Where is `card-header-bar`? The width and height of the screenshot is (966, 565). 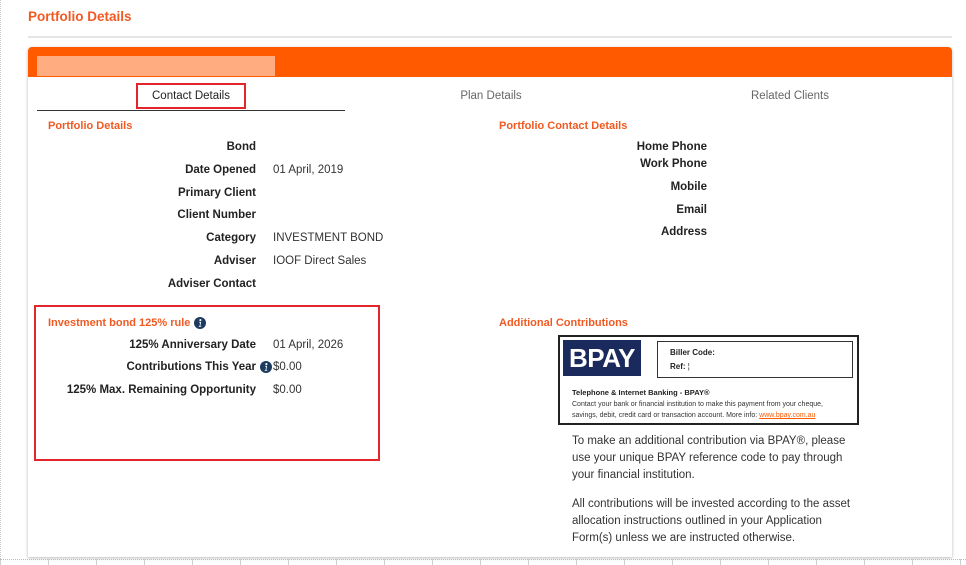 card-header-bar is located at coordinates (490, 62).